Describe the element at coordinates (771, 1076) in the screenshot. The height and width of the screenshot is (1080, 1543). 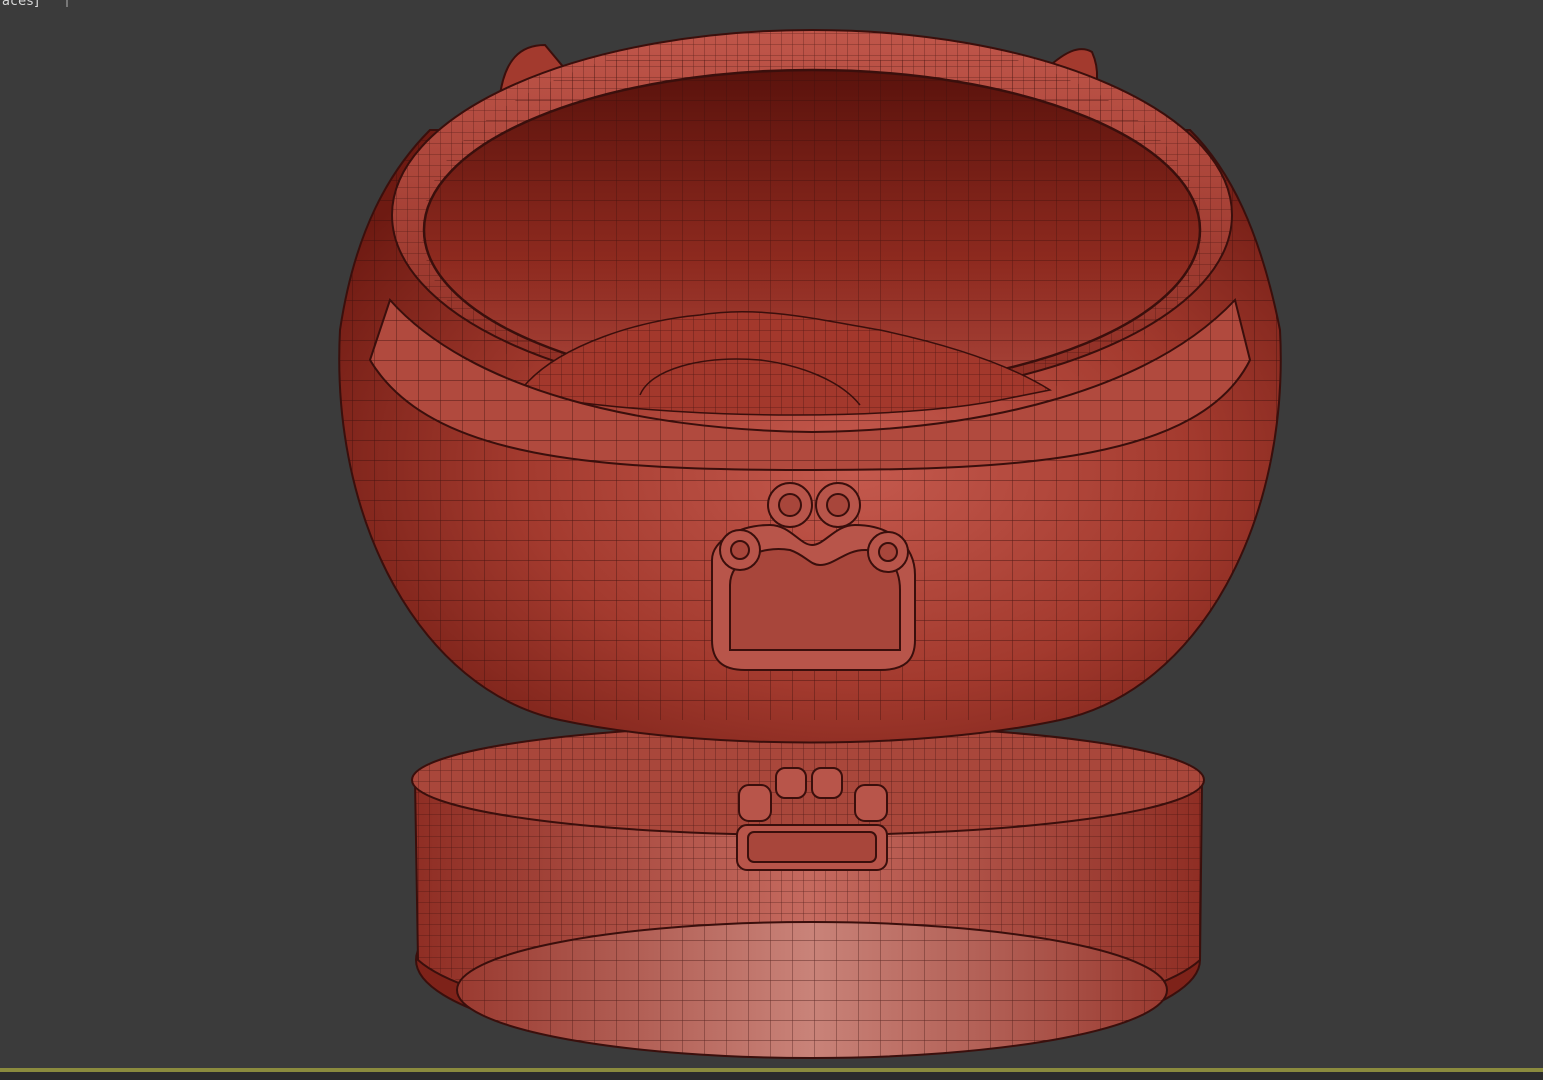
I see `viewport-bottom-edge` at that location.